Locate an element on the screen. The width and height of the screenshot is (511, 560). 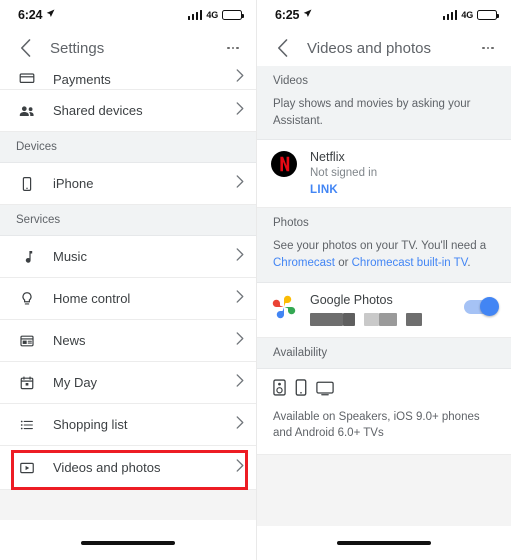
photos-text-mid: or is located at coordinates (343, 263).